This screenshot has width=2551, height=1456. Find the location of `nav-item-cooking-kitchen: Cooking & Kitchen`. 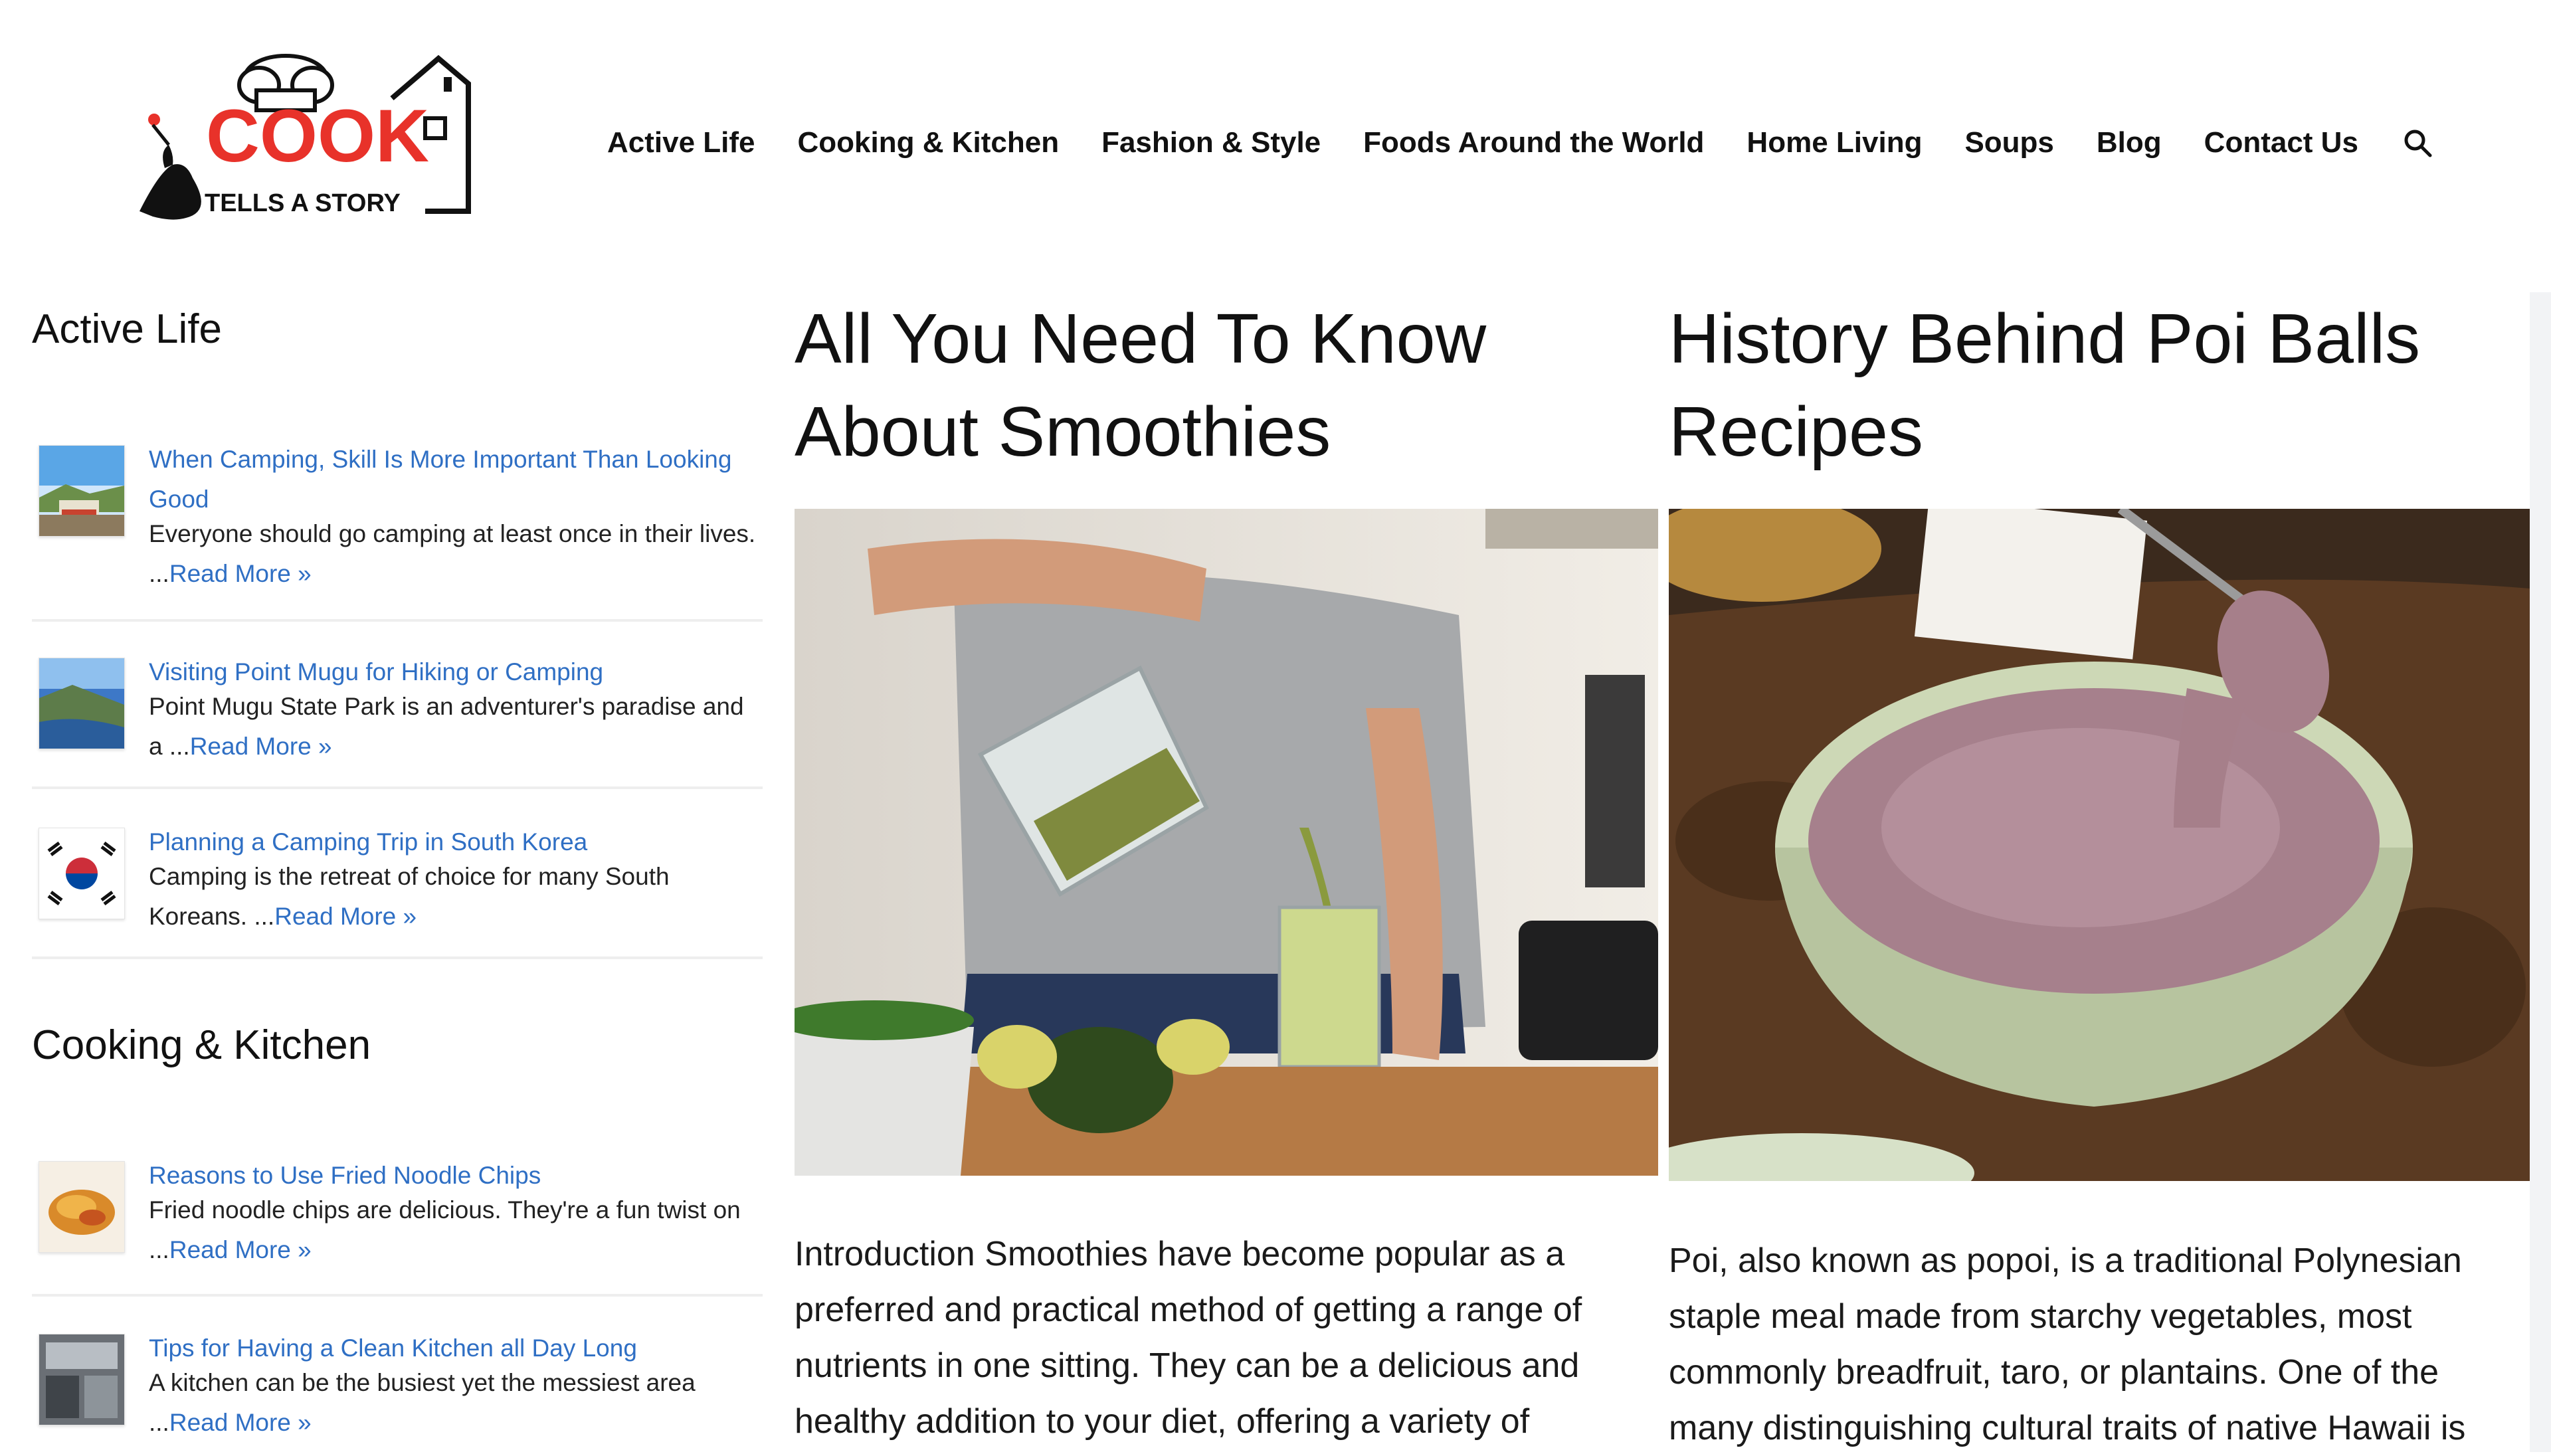

nav-item-cooking-kitchen: Cooking & Kitchen is located at coordinates (929, 142).